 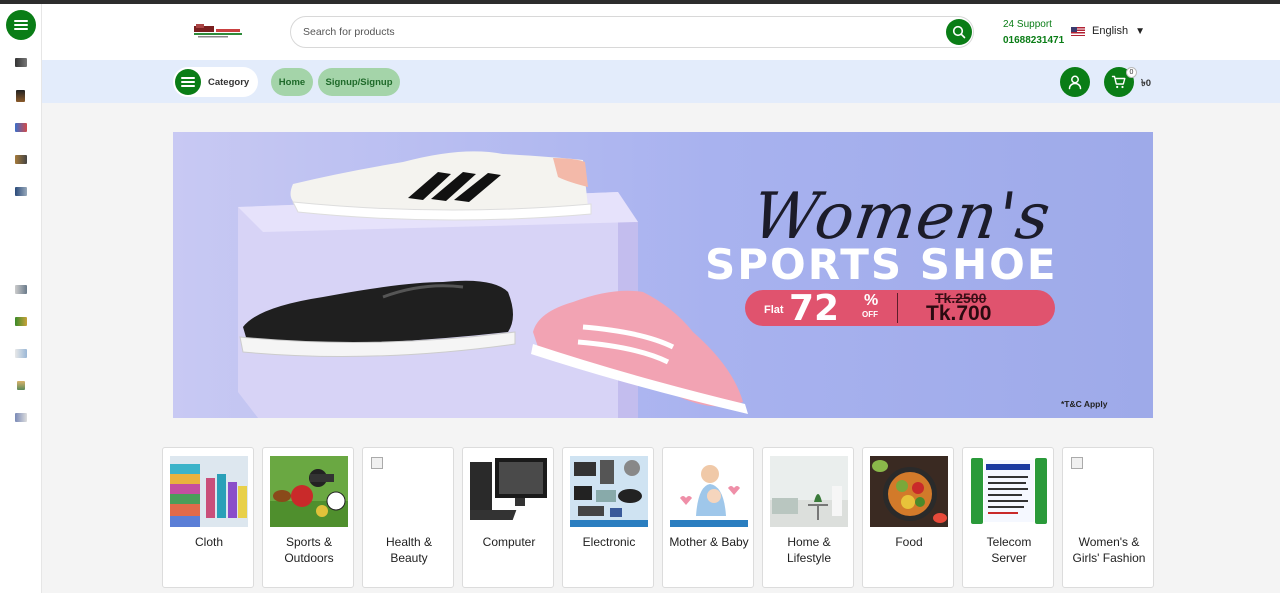 What do you see at coordinates (1140, 31) in the screenshot?
I see `chevron-down-icon: ▼` at bounding box center [1140, 31].